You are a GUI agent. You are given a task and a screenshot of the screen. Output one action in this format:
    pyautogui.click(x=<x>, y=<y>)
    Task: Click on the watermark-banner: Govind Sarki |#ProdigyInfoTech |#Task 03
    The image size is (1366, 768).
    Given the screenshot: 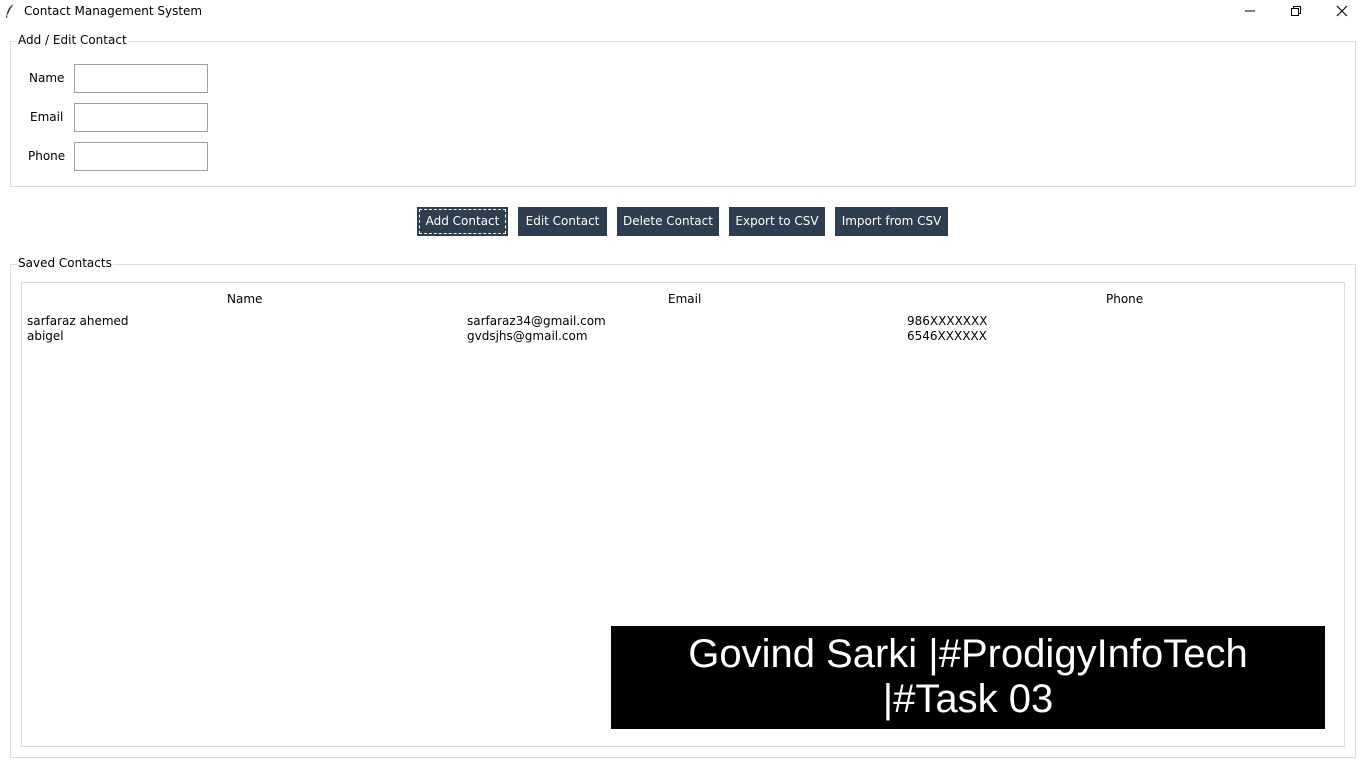 What is the action you would take?
    pyautogui.click(x=968, y=677)
    